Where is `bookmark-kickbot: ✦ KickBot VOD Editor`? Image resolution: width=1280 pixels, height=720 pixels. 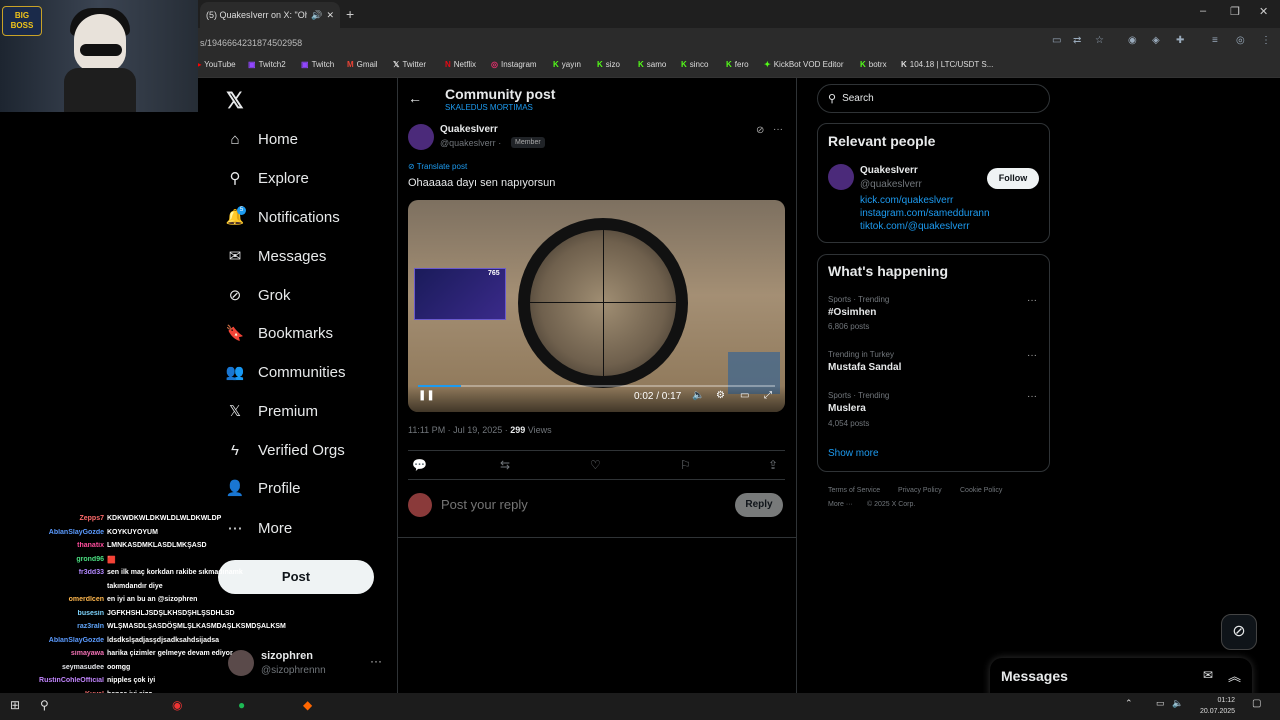
bookmark-kickbot: ✦ KickBot VOD Editor is located at coordinates (804, 64).